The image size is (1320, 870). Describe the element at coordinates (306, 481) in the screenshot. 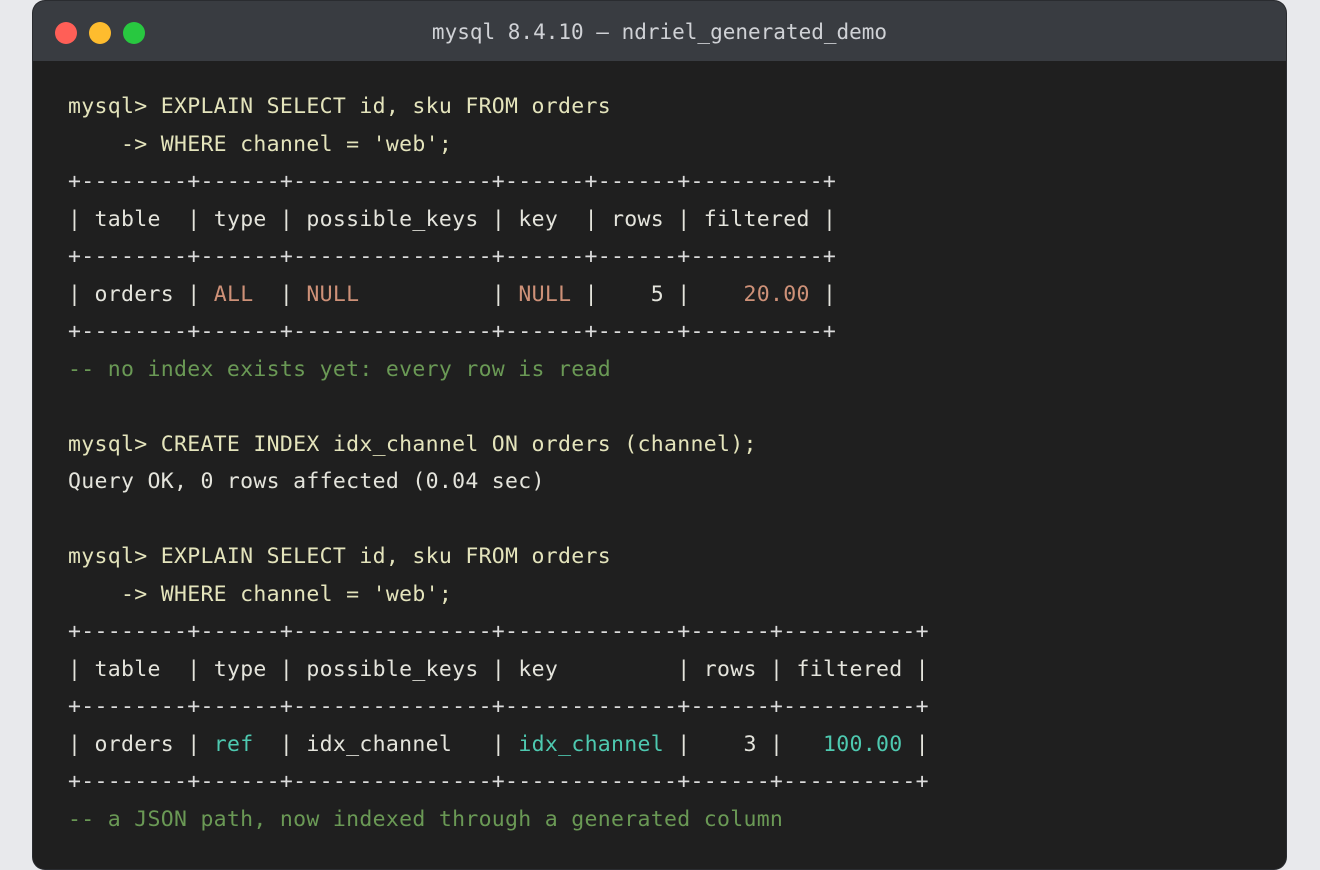

I see `query-result: Query OK, 0 rows affected (0.04 sec)` at that location.